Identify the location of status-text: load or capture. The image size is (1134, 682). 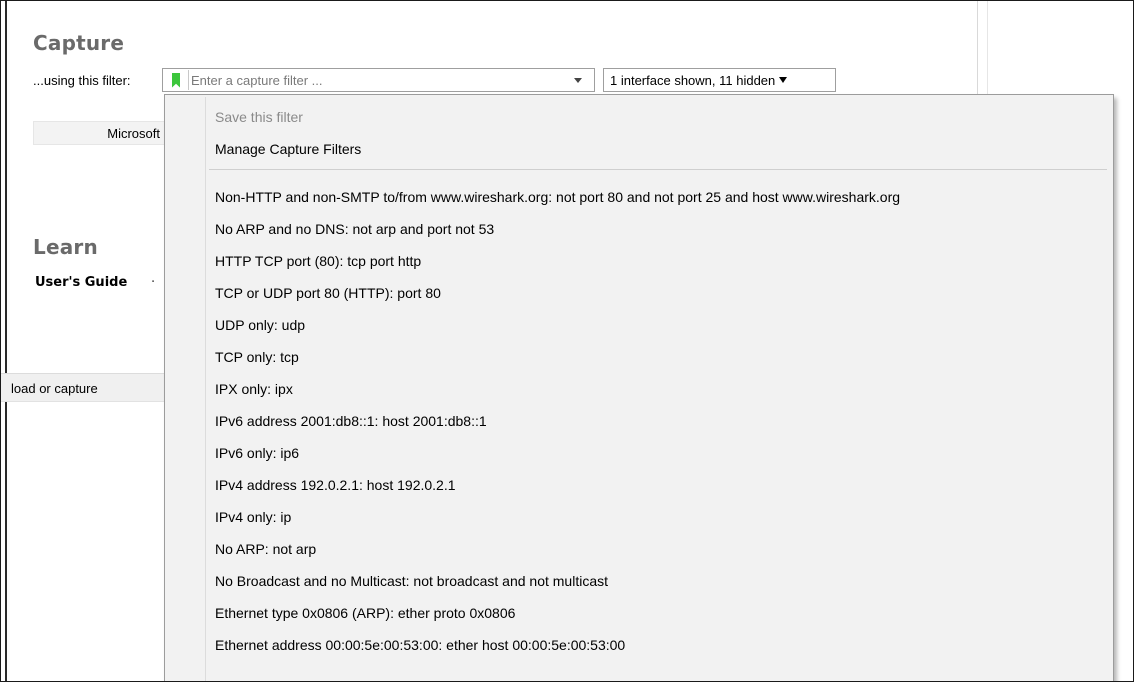
(54, 388).